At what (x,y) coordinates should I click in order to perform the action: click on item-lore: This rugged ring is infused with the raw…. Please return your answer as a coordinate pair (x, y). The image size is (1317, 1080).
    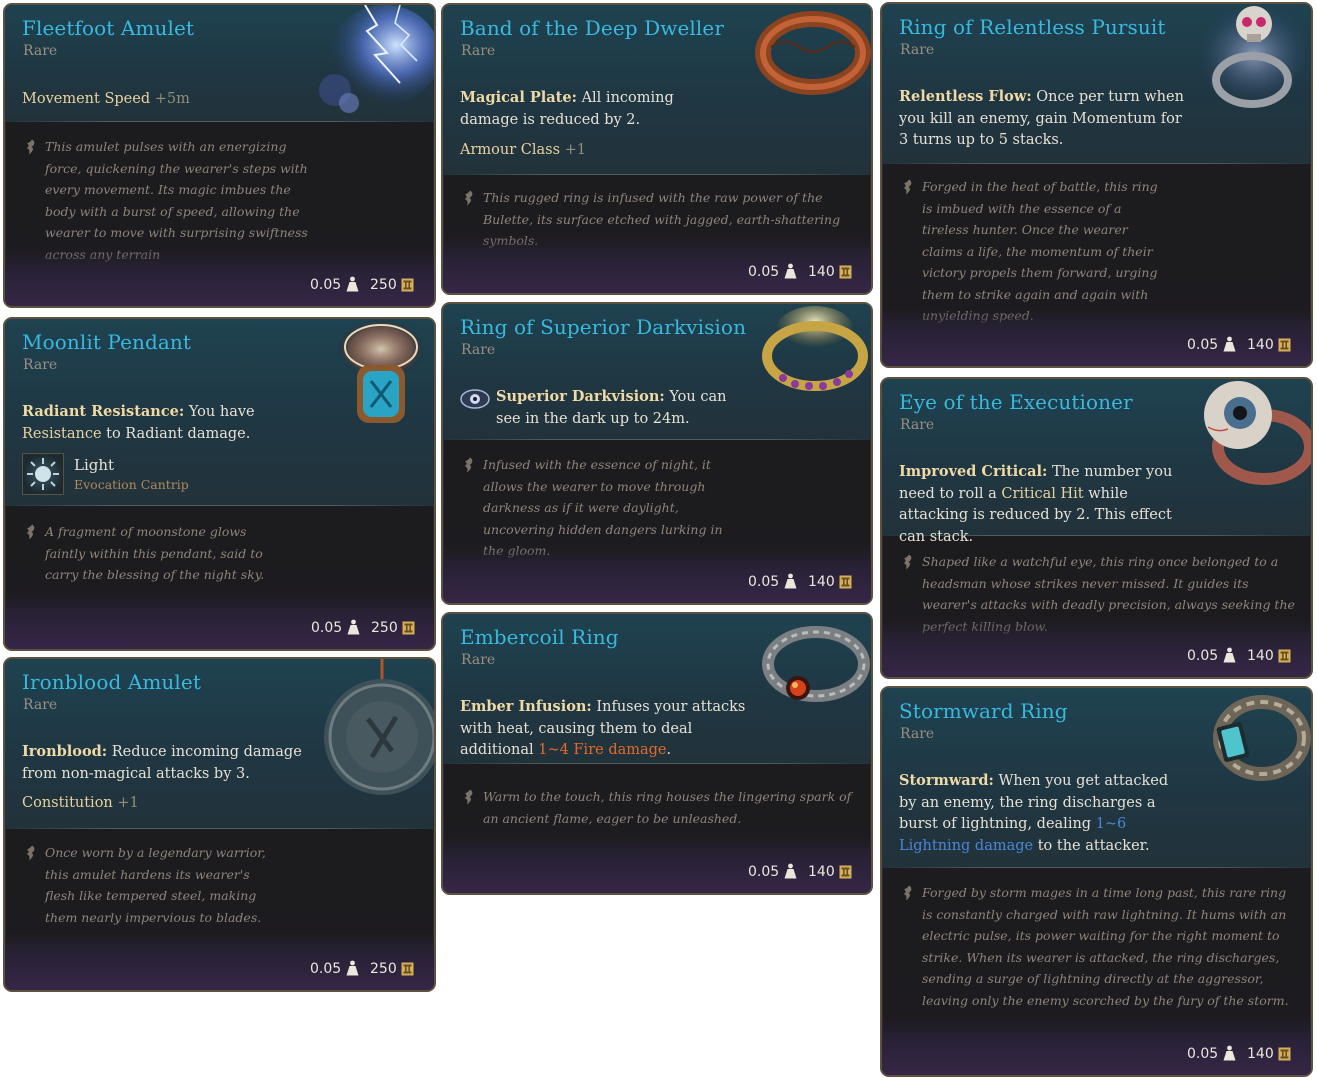
    Looking at the image, I should click on (658, 217).